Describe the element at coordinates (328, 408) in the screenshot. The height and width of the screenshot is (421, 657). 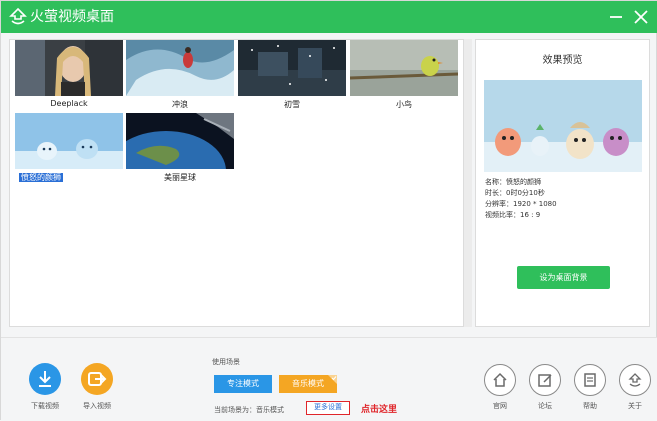
I see `more-settings-link: 更多设置` at that location.